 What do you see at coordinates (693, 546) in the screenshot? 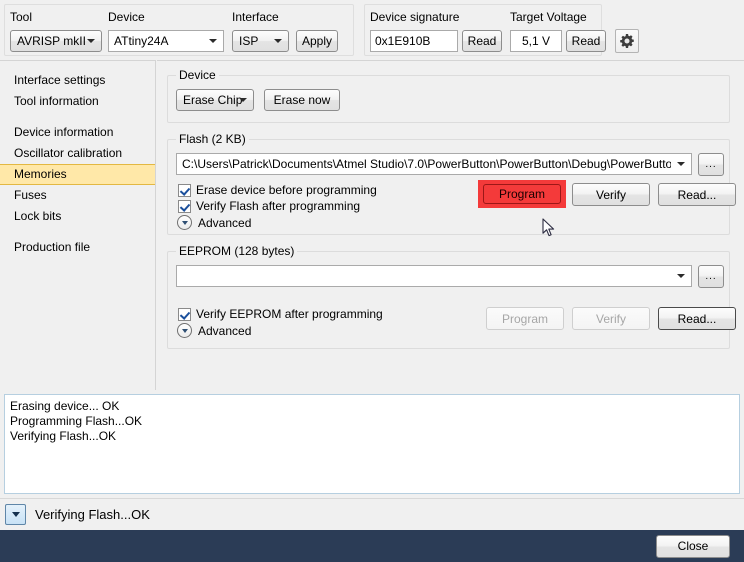
I see `close-button: Close` at bounding box center [693, 546].